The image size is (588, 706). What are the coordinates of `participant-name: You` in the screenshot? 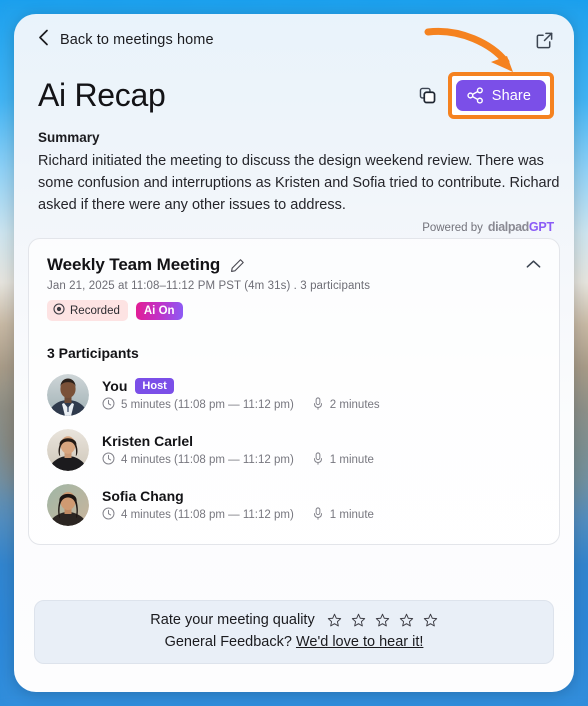 It's located at (115, 385).